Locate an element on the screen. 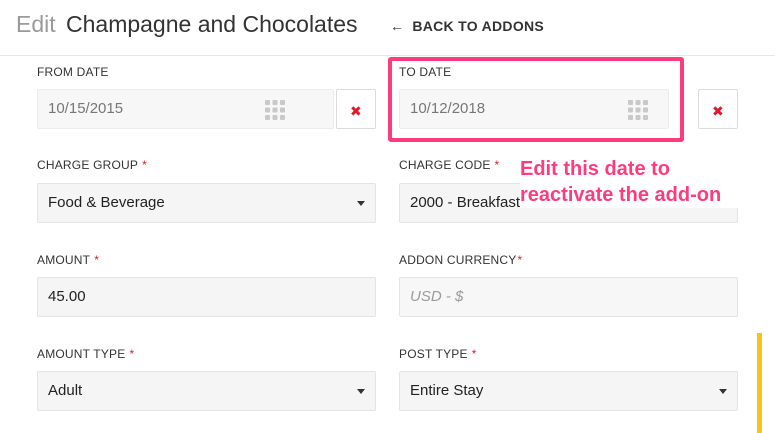 Image resolution: width=775 pixels, height=433 pixels. charge-code-label: CHARGE CODE * is located at coordinates (449, 165).